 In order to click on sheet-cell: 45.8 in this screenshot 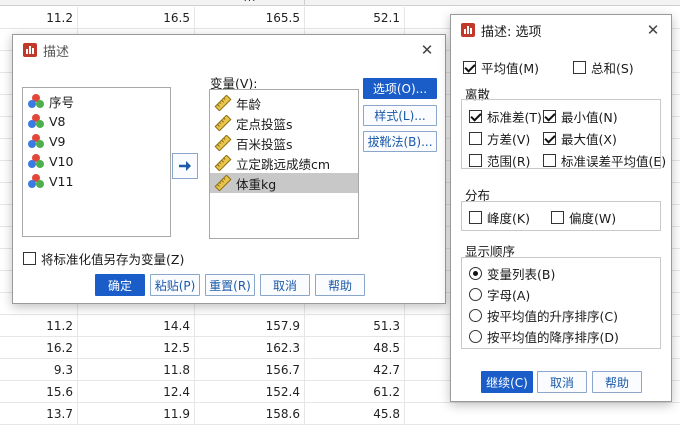, I will do `click(355, 414)`.